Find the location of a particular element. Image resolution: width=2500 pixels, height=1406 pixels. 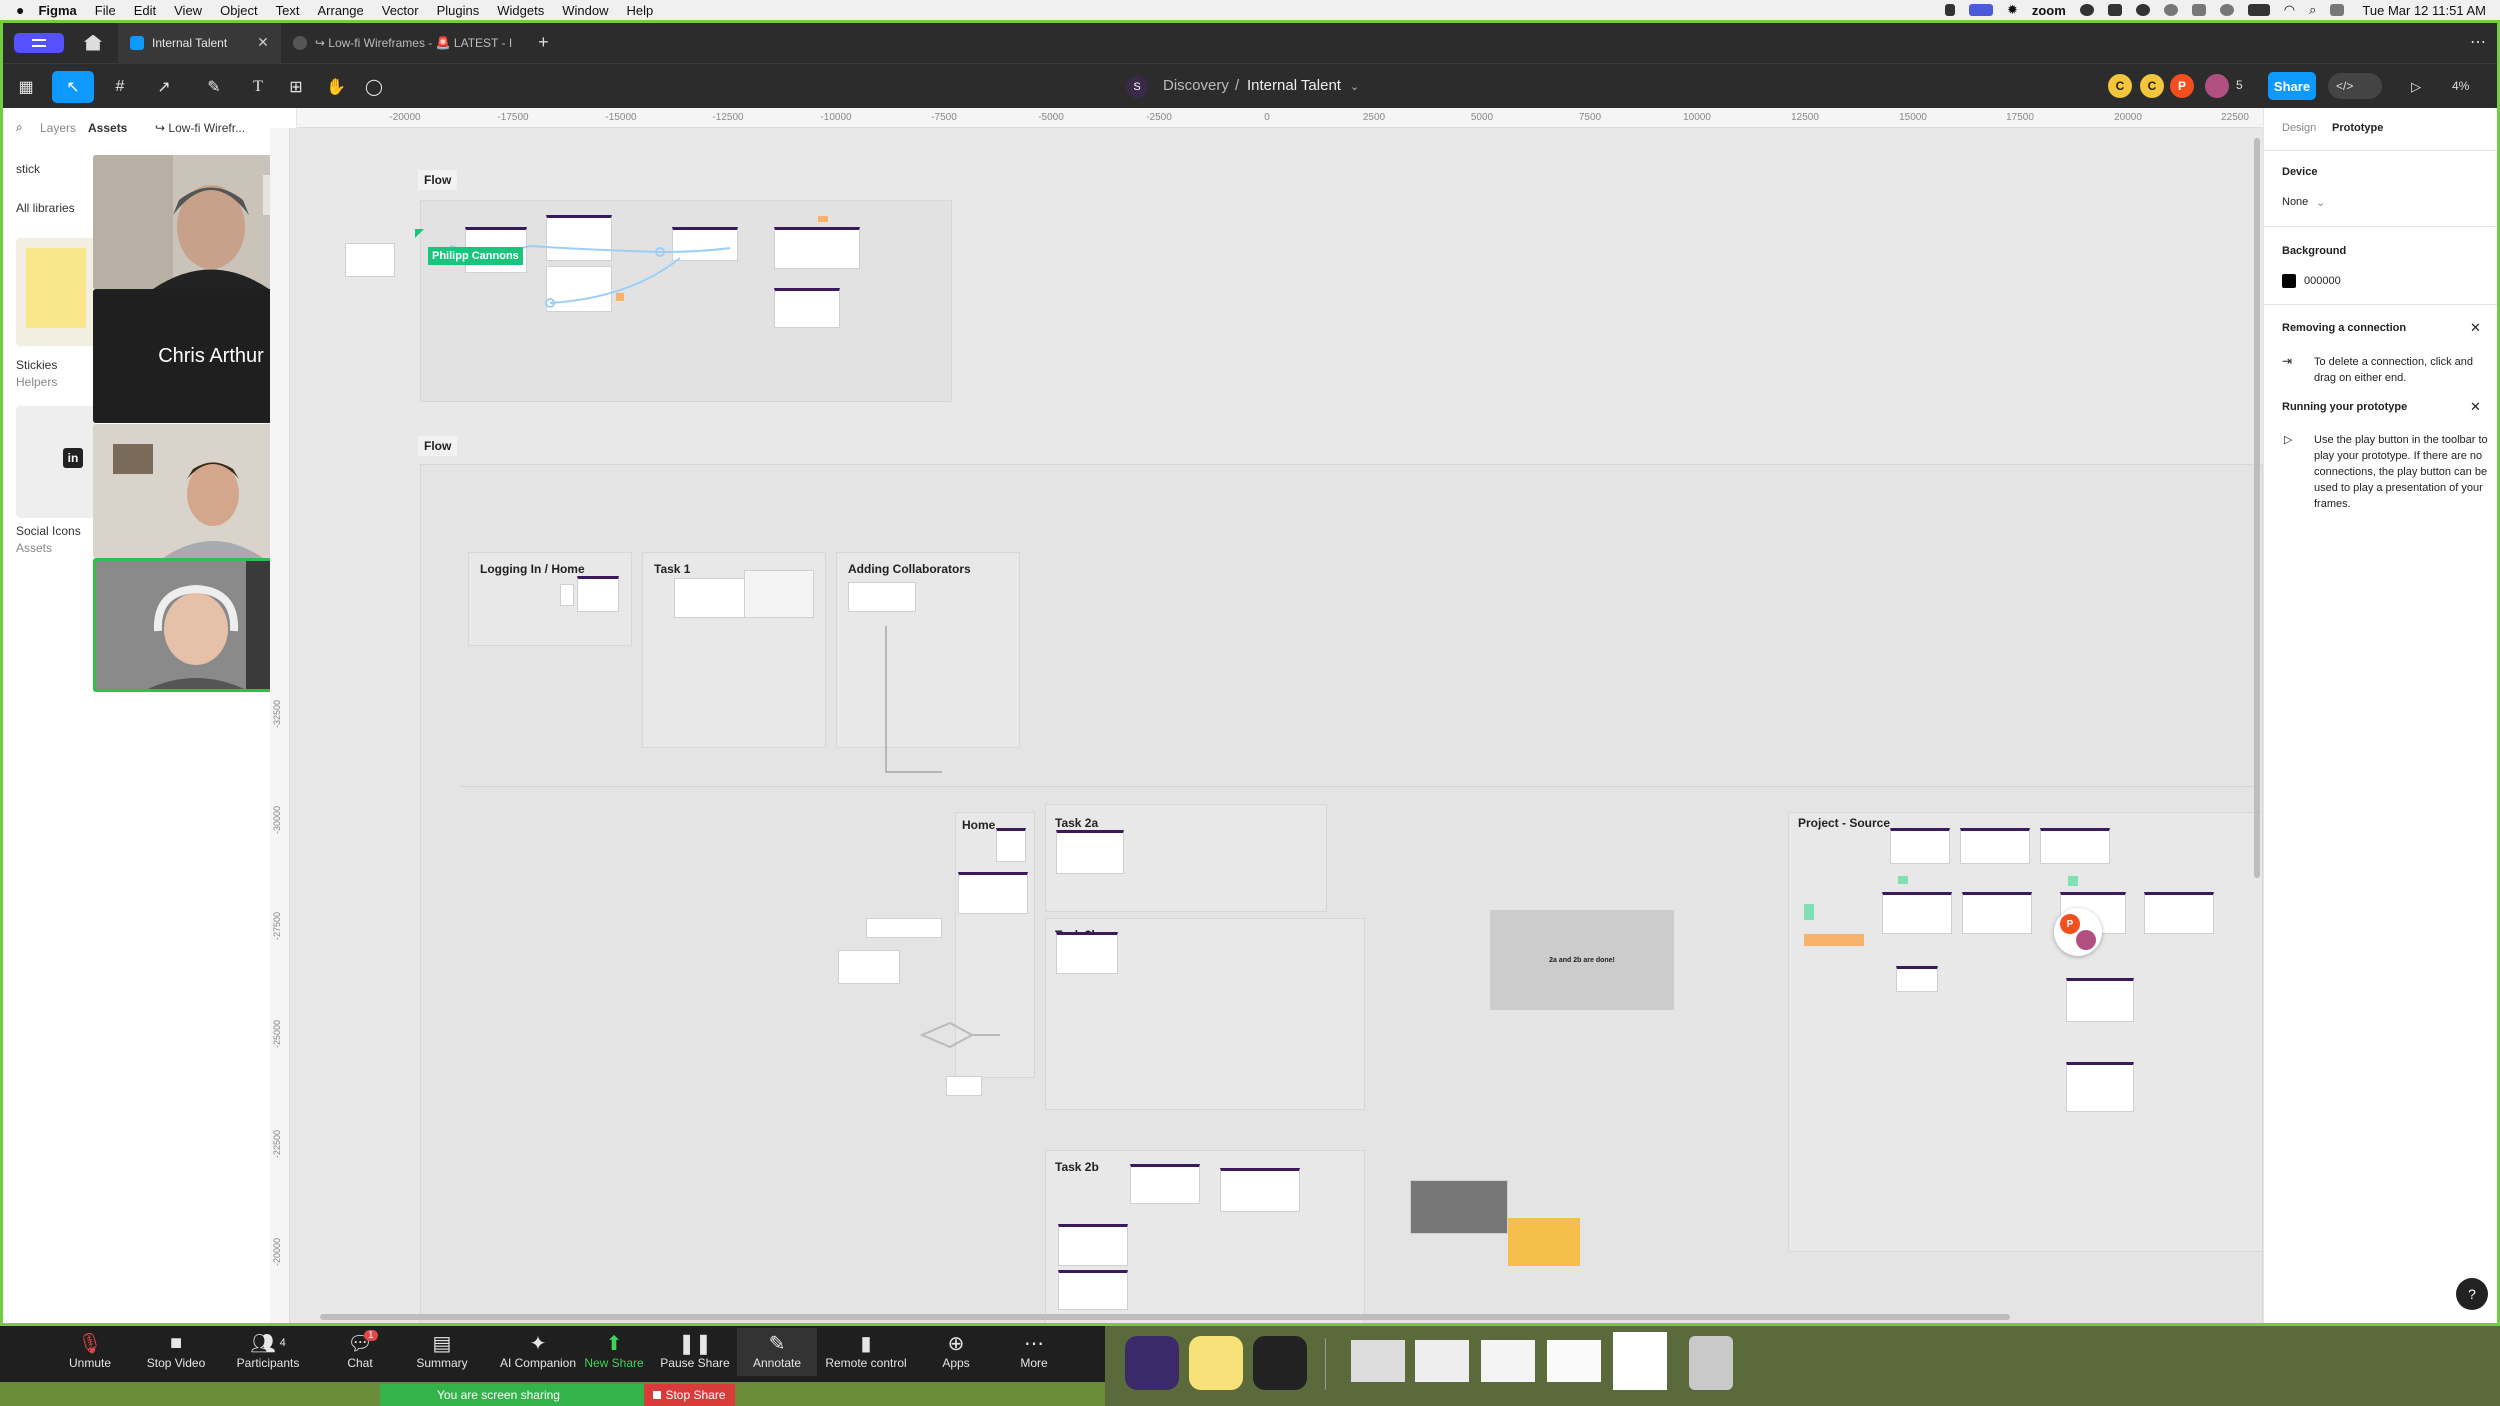

user-status-icon is located at coordinates (2226, 10).